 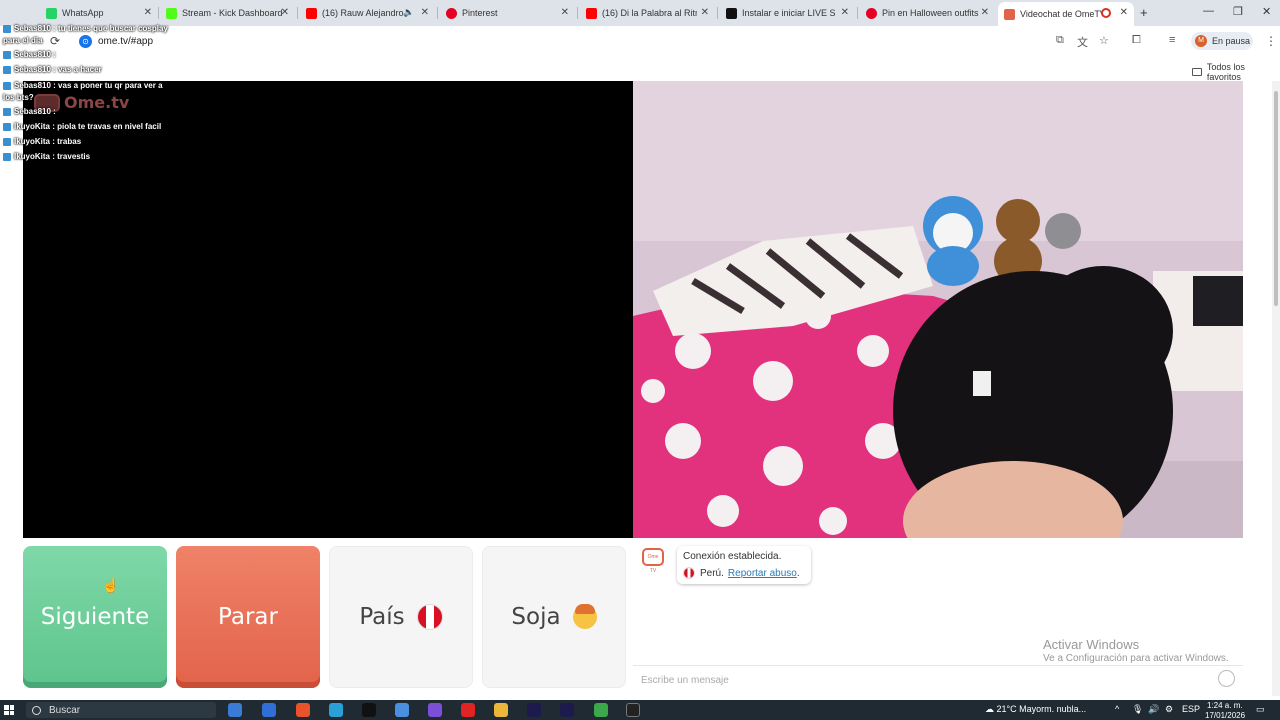 What do you see at coordinates (227, 13) in the screenshot?
I see `tab-kick-dashboard: Stream - Kick Dashboard ✕` at bounding box center [227, 13].